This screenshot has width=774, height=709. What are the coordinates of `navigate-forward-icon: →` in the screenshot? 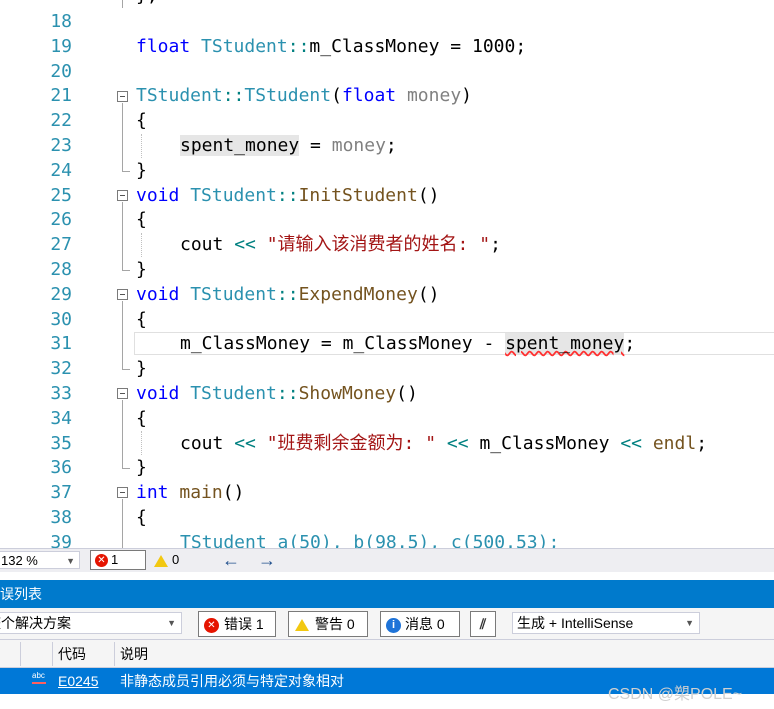 It's located at (267, 560).